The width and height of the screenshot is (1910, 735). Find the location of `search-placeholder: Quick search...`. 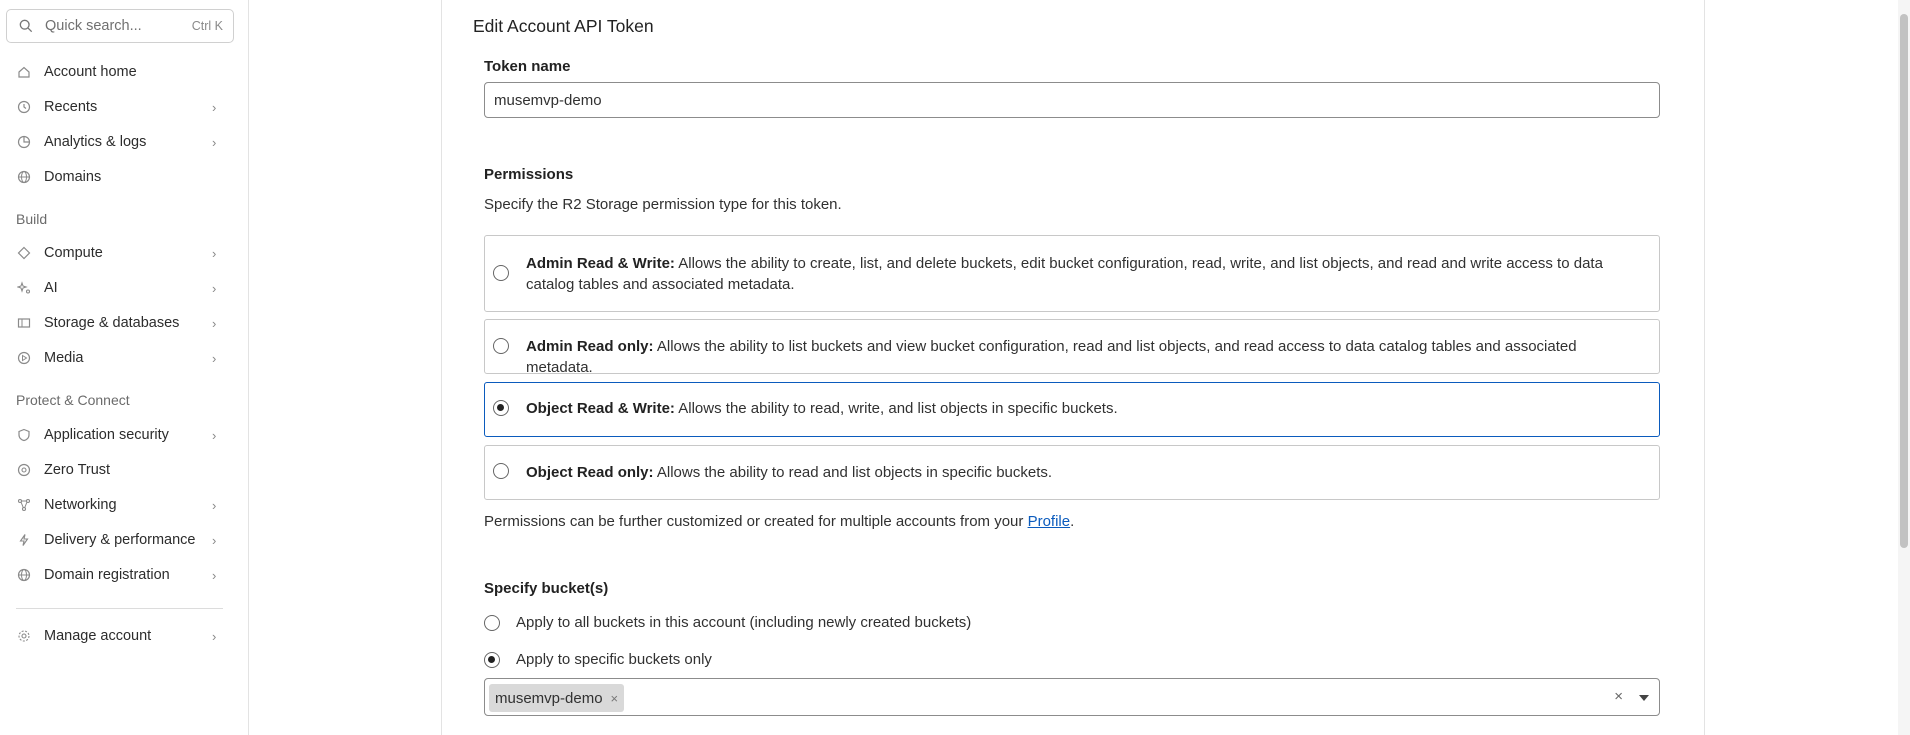

search-placeholder: Quick search... is located at coordinates (93, 26).